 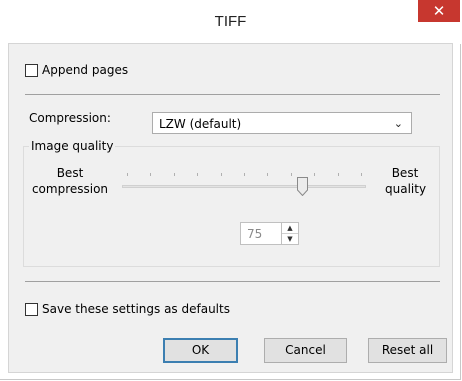 I want to click on arrow-down-icon: ▼, so click(x=290, y=239).